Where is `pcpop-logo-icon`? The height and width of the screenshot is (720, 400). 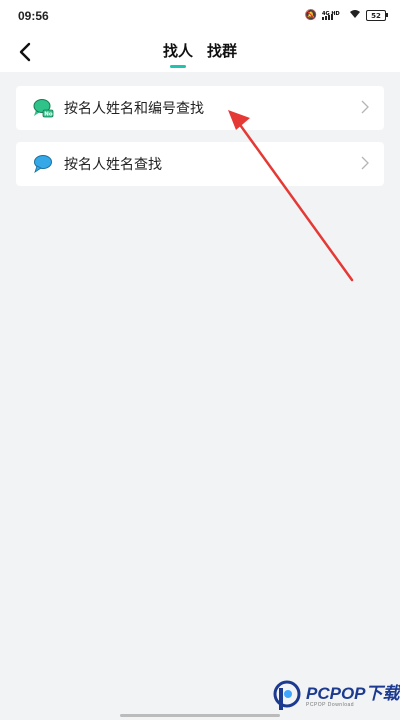 pcpop-logo-icon is located at coordinates (287, 695).